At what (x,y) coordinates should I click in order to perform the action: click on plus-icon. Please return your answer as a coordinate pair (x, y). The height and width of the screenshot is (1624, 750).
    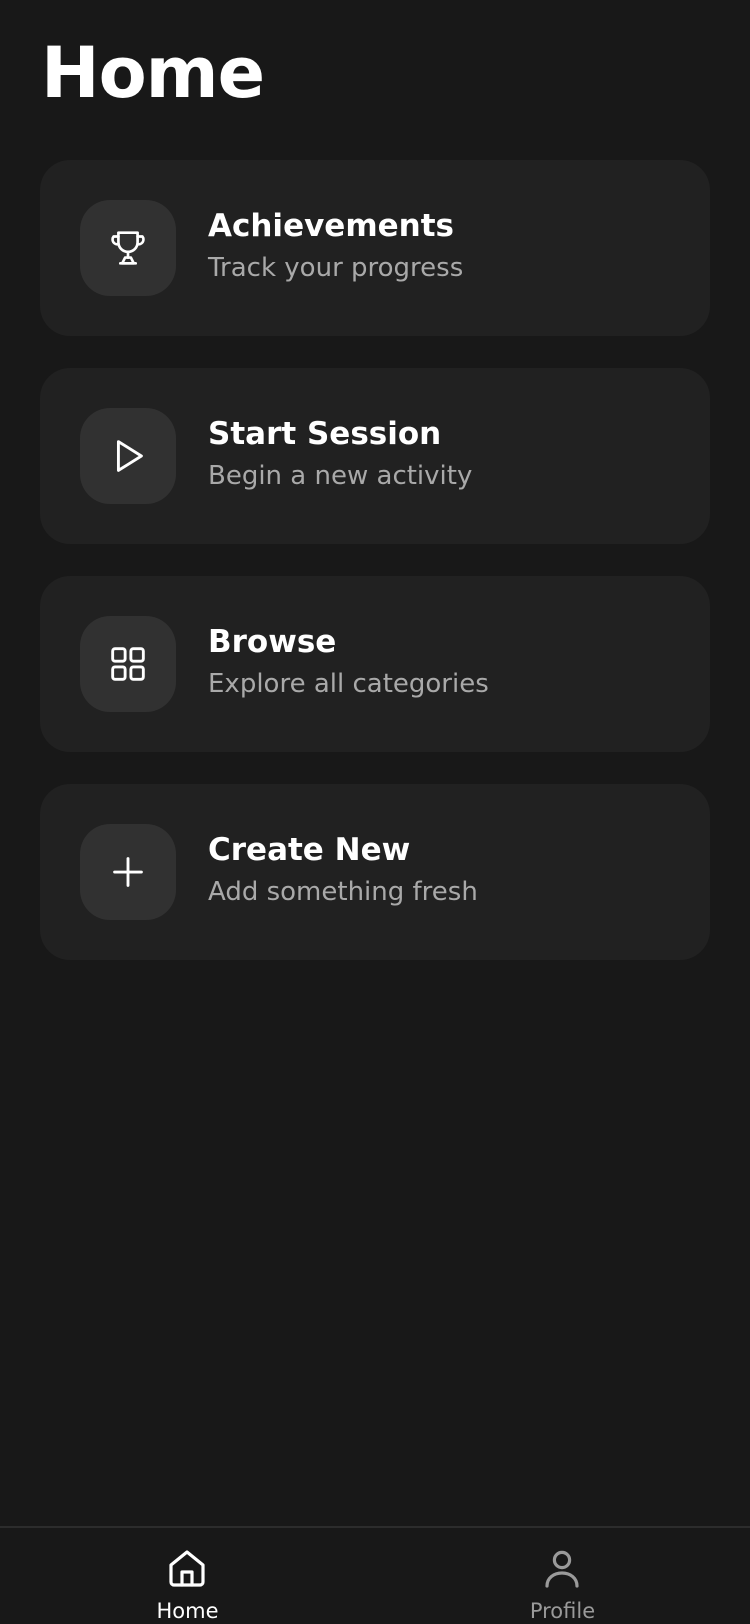
    Looking at the image, I should click on (128, 872).